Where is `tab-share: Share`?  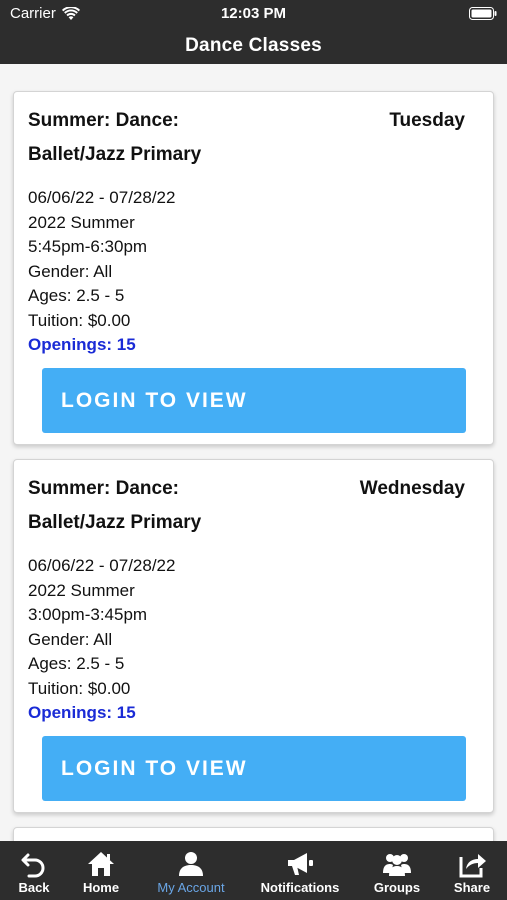 tab-share: Share is located at coordinates (472, 870).